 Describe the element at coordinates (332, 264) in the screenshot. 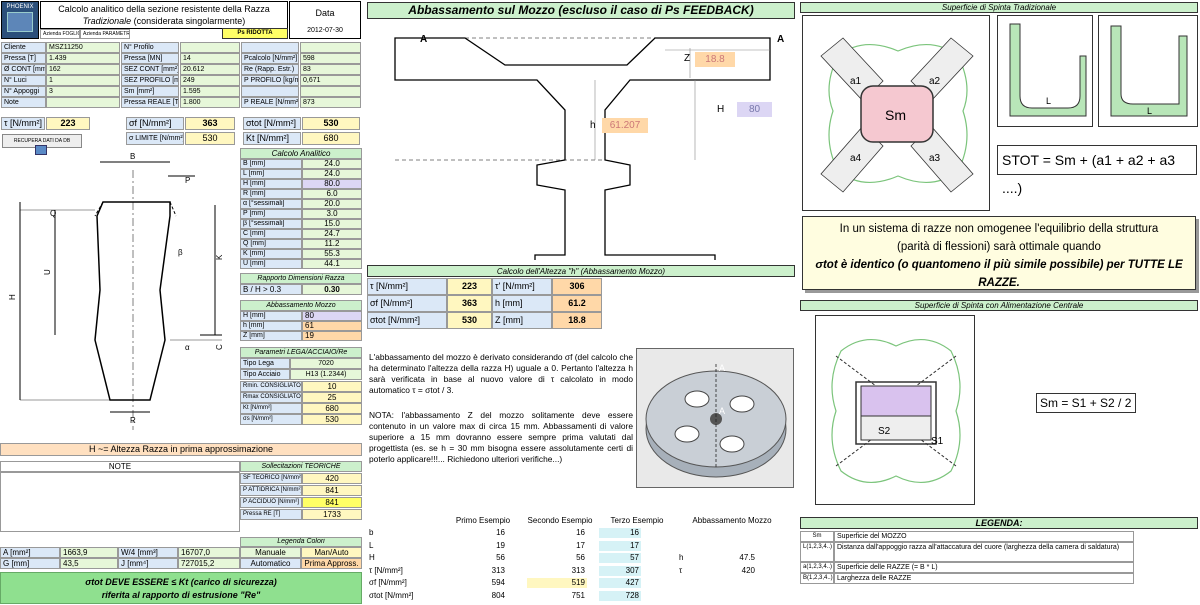

I see `row-value: 44.1` at that location.